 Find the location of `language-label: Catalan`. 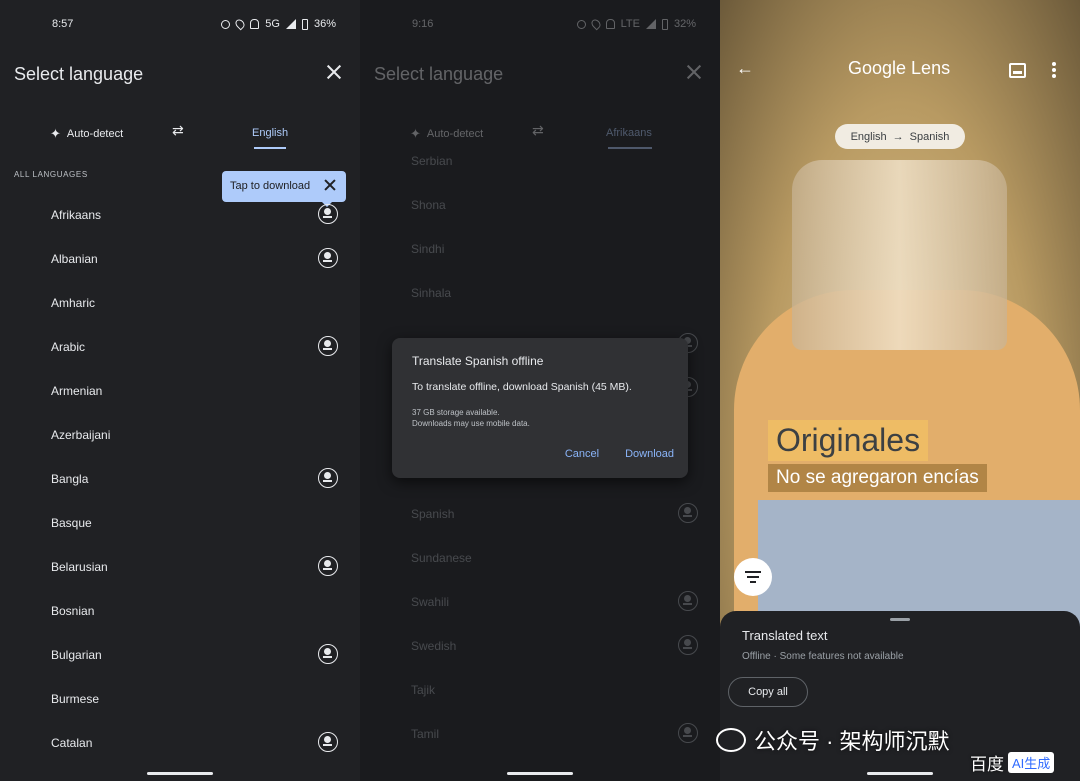

language-label: Catalan is located at coordinates (72, 743).